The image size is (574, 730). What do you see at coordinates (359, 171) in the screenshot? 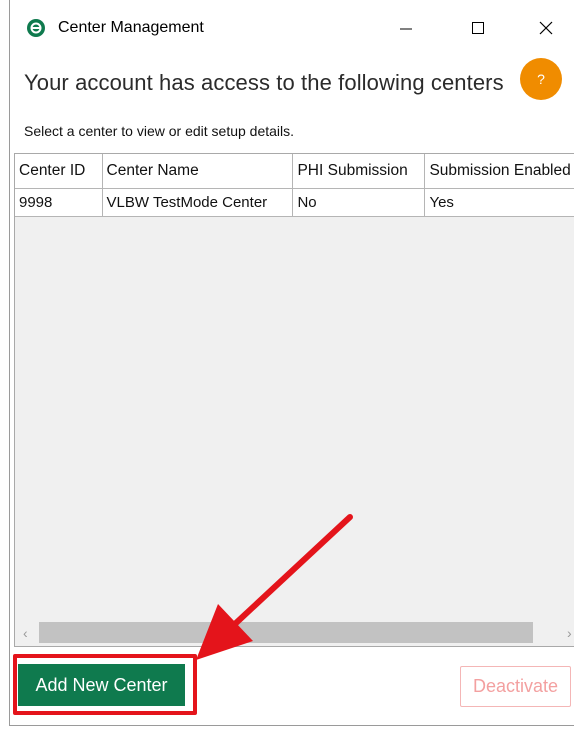
I see `column-header-phi-submission: PHI Submission` at bounding box center [359, 171].